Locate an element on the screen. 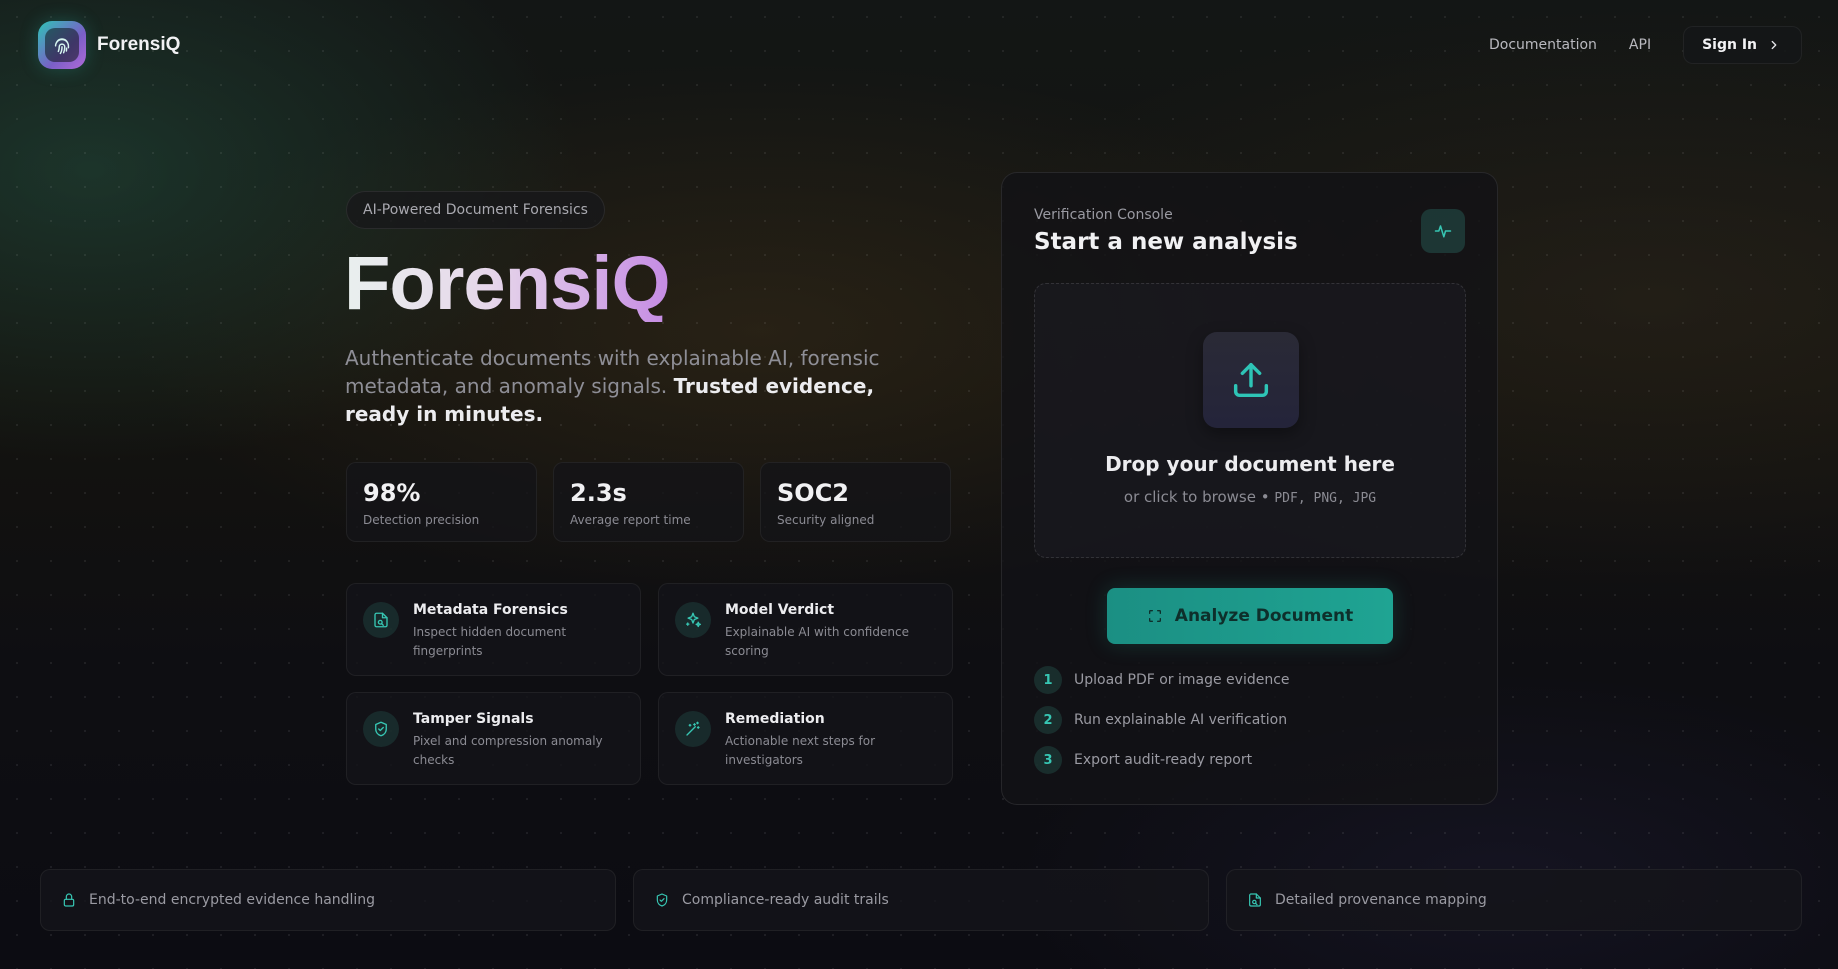 The image size is (1838, 969). step-item: 3 Export audit-ready report is located at coordinates (1162, 760).